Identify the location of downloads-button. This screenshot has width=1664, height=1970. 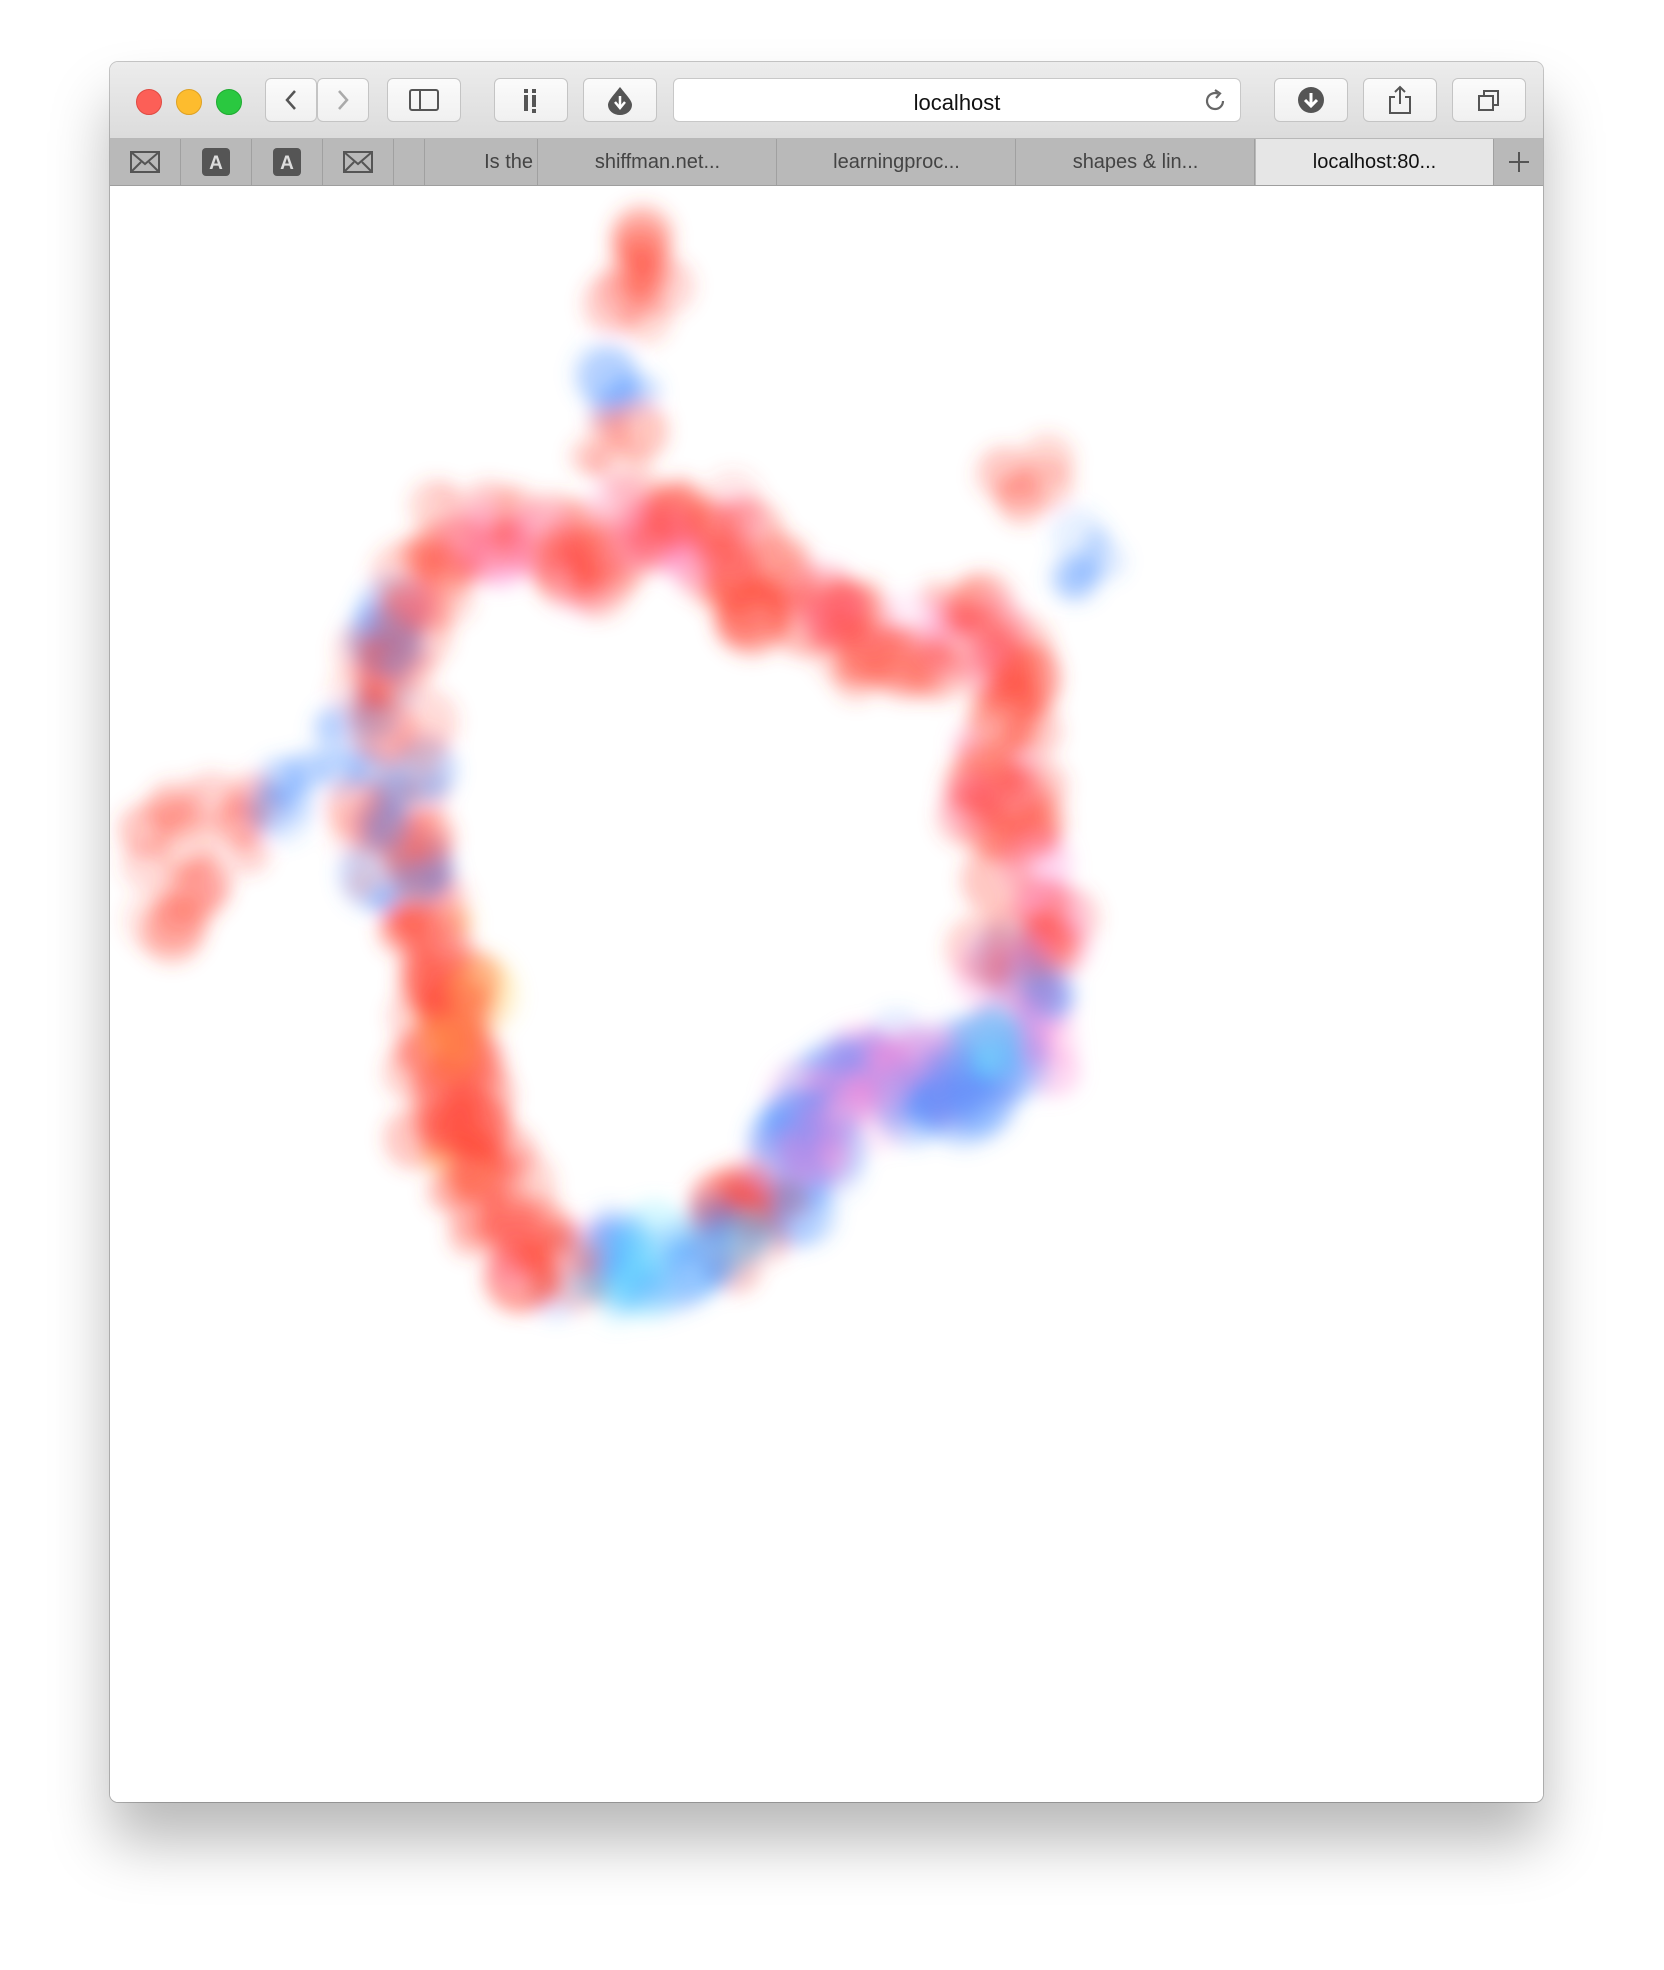
(1311, 100).